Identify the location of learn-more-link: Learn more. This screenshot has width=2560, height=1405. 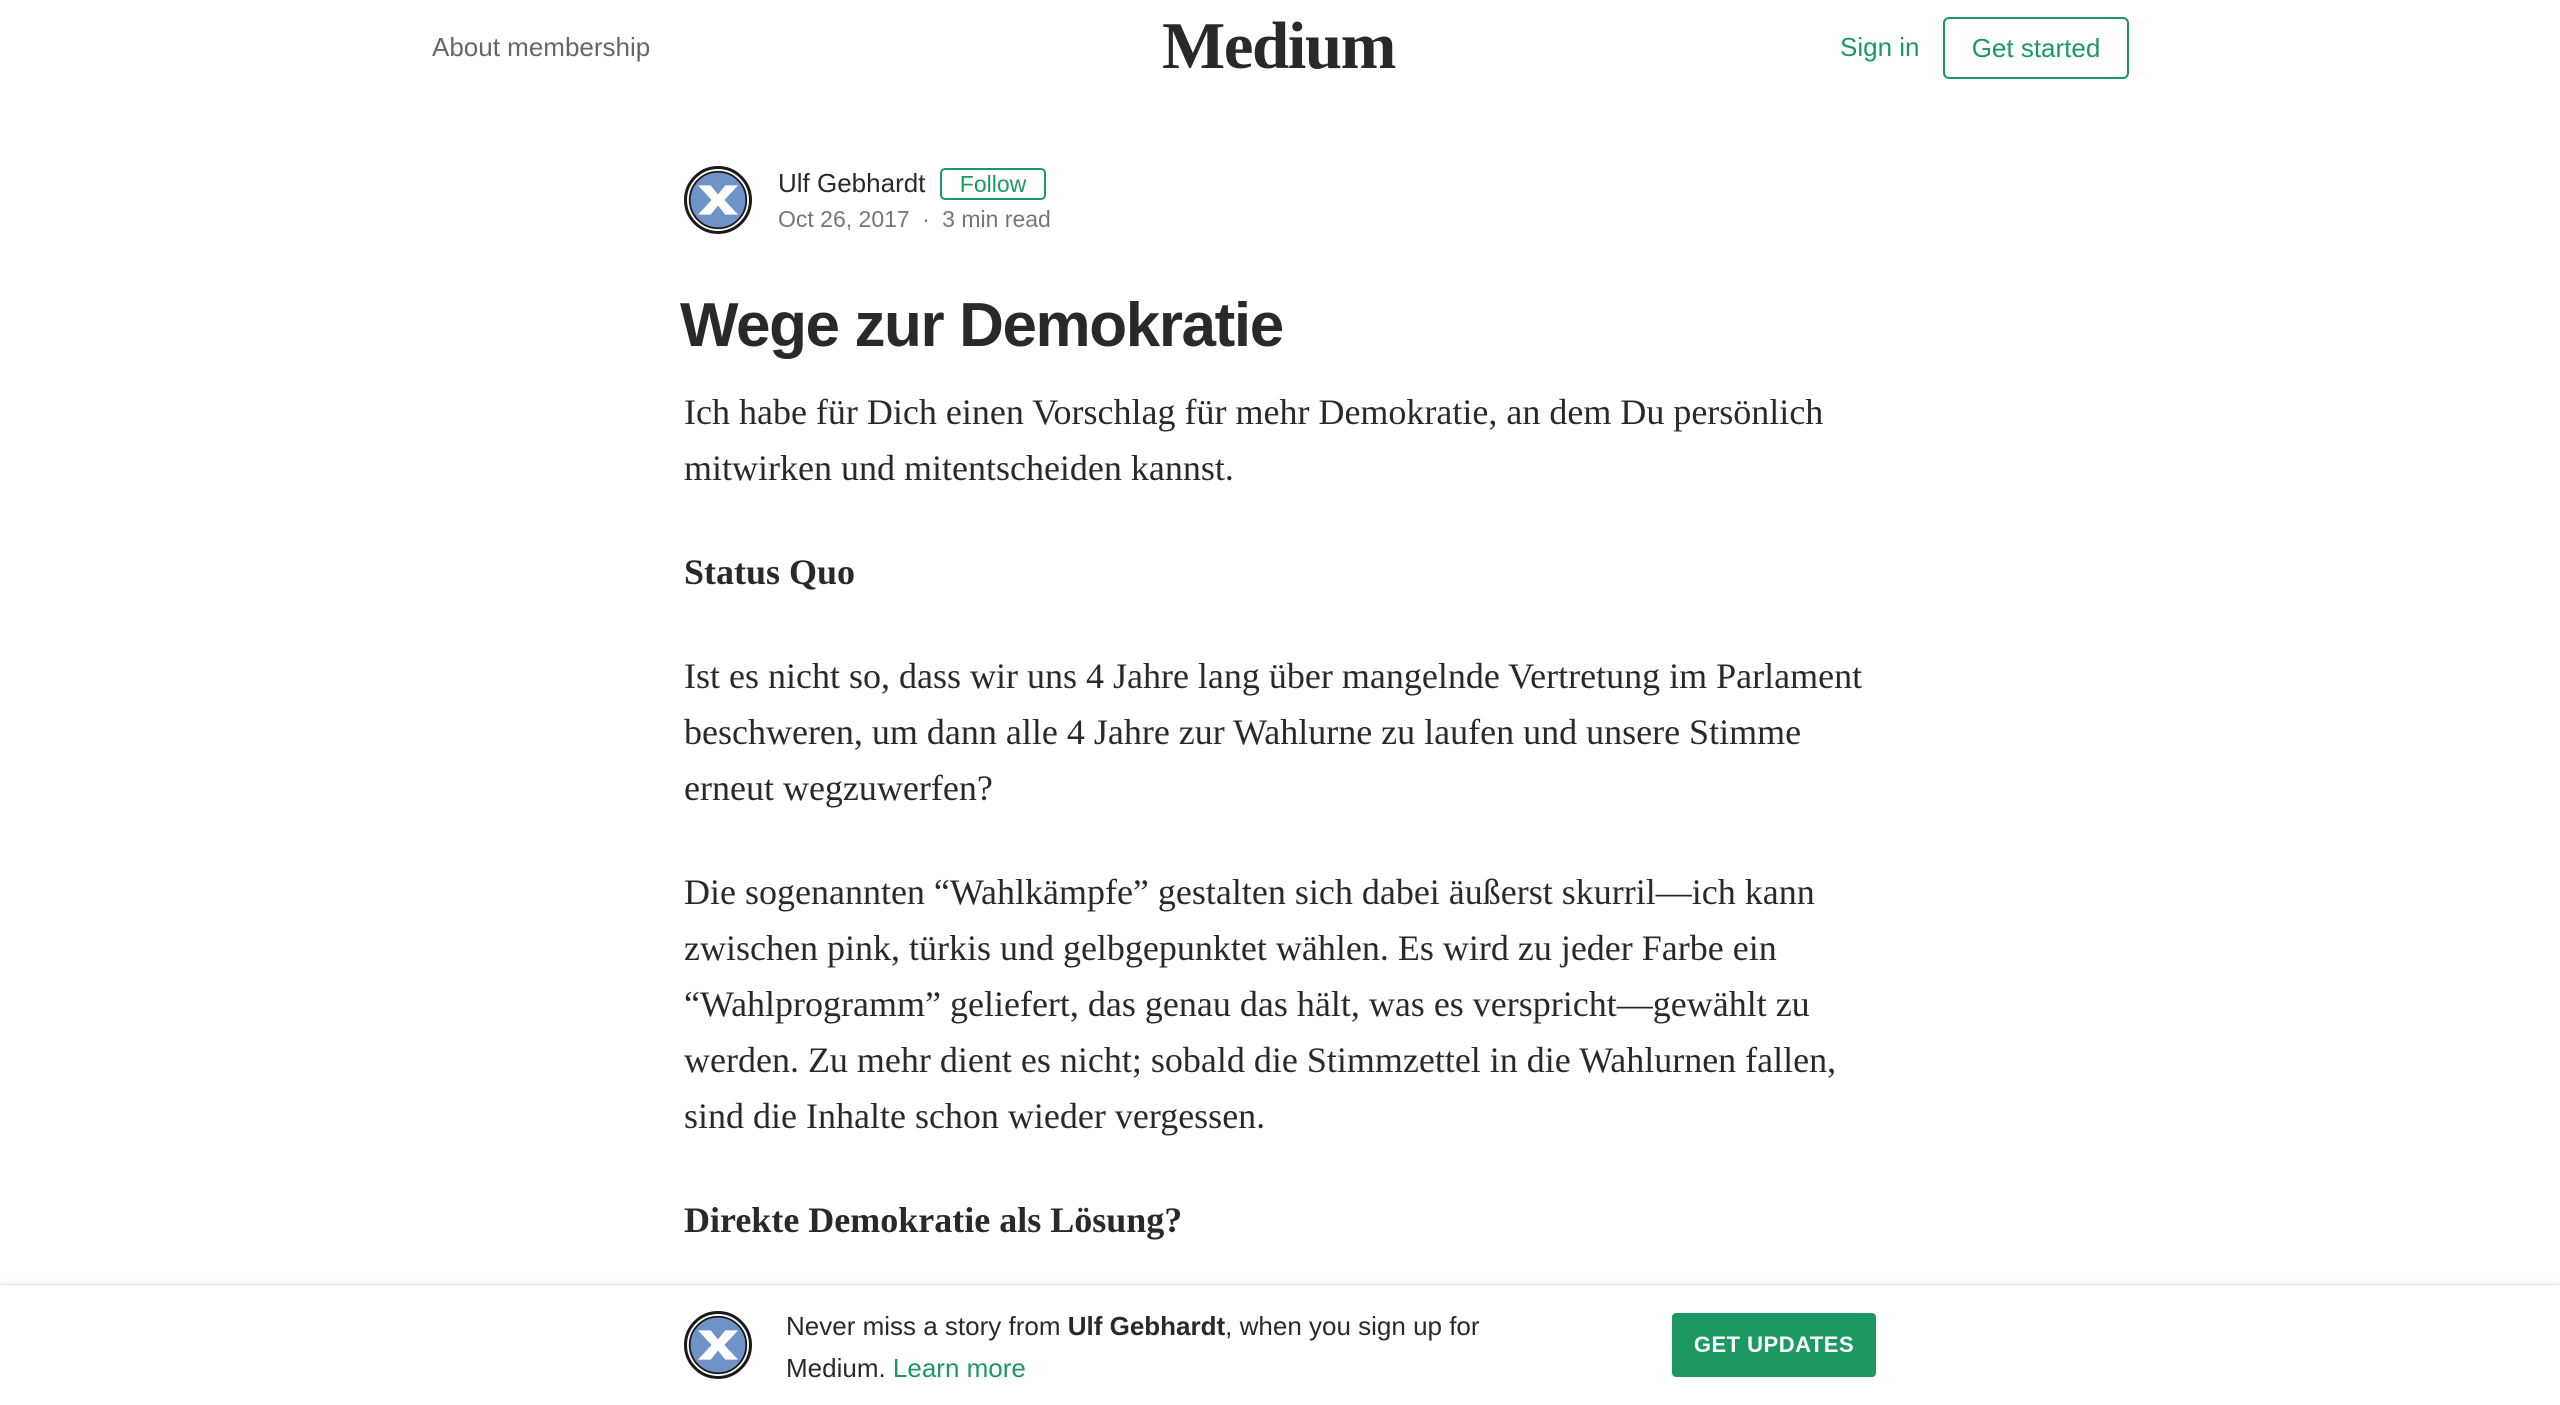
(959, 1368).